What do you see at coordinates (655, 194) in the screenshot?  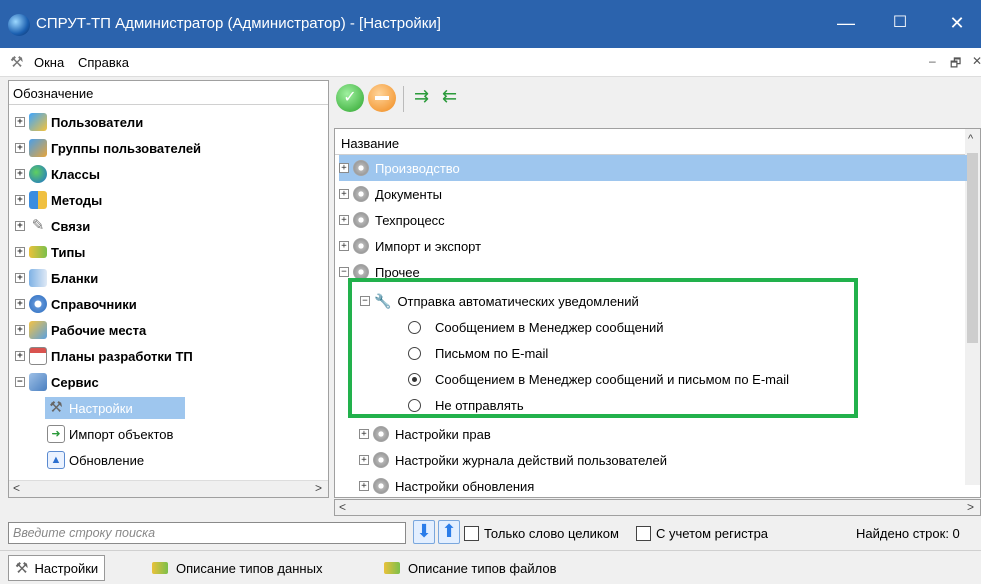 I see `grid-row-documents: + Документы` at bounding box center [655, 194].